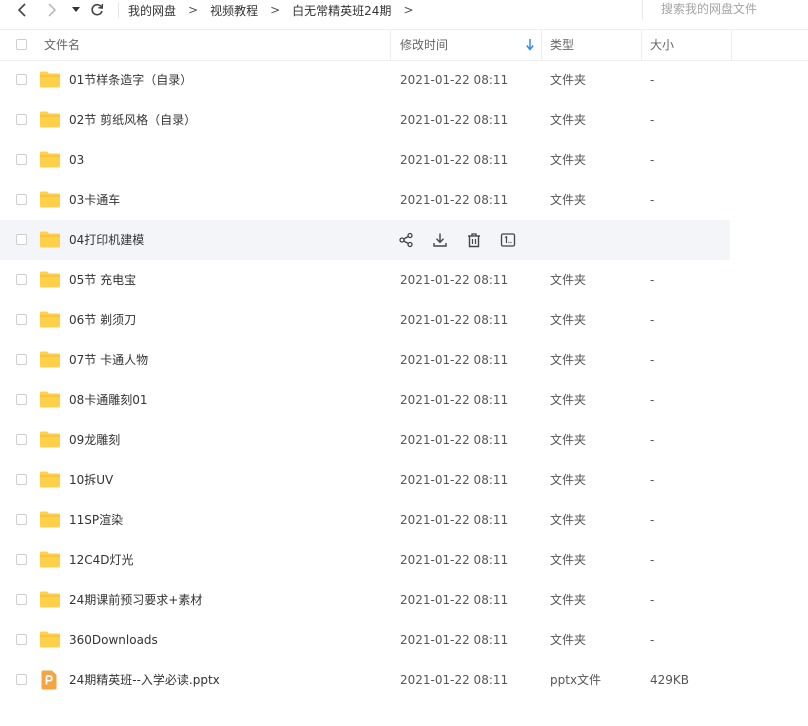 The height and width of the screenshot is (726, 808). I want to click on file-name: 12C4D灯光, so click(101, 560).